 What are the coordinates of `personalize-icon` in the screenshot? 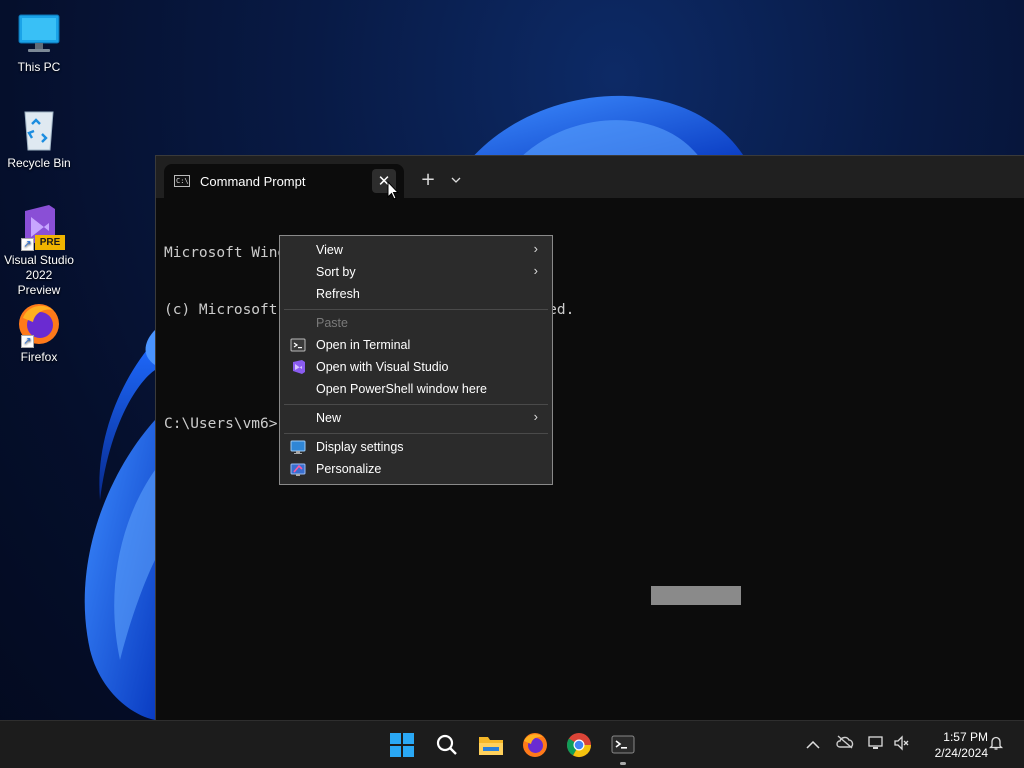 It's located at (298, 469).